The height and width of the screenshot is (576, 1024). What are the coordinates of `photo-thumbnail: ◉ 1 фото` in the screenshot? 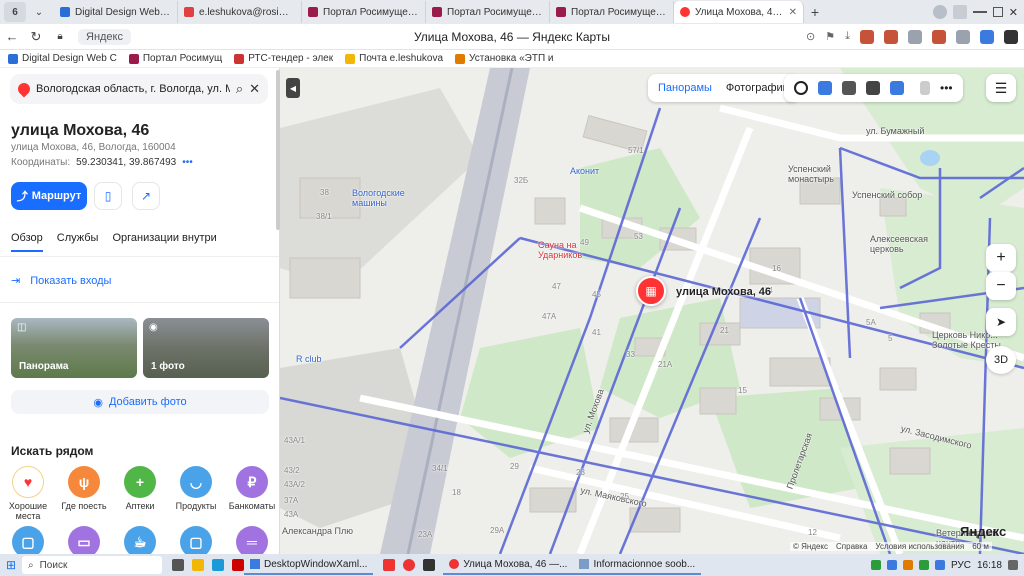 It's located at (206, 348).